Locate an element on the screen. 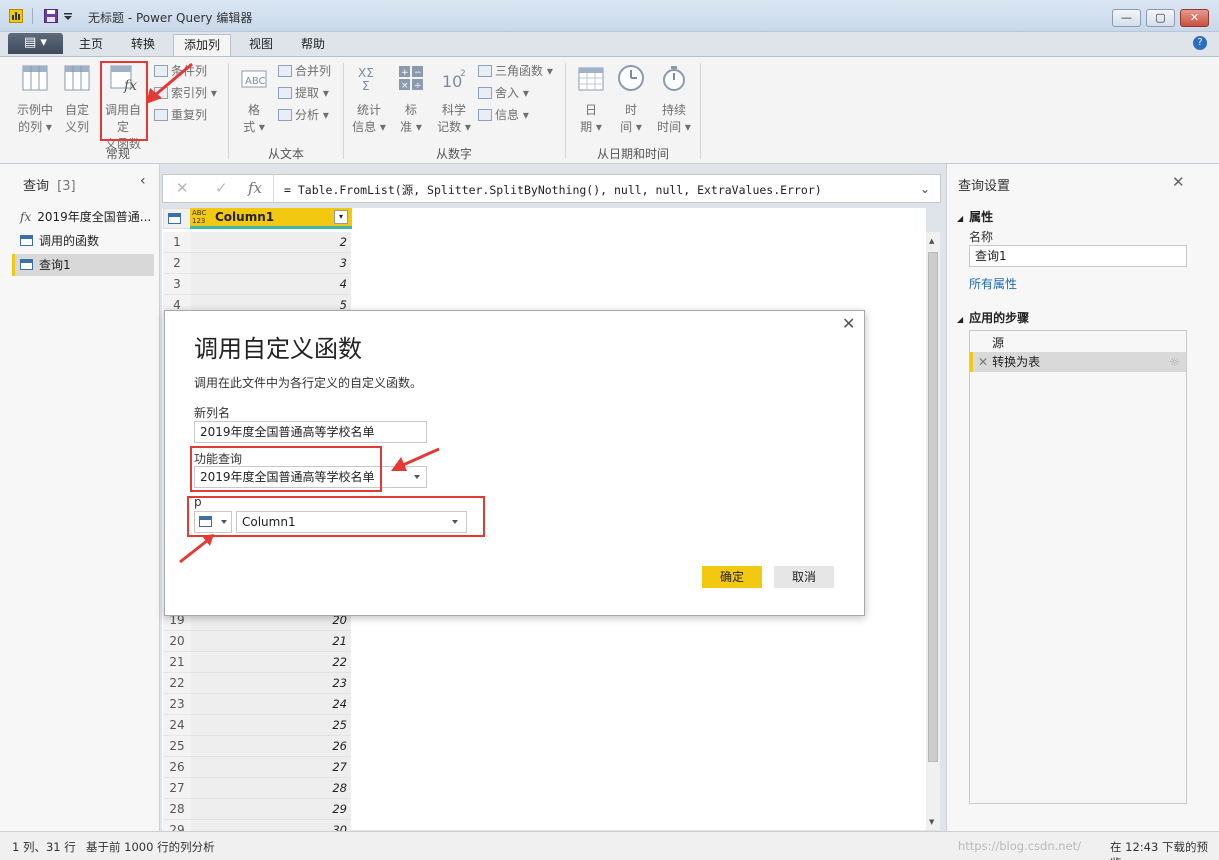 The image size is (1219, 860). expand-formula-icon: ⌄ is located at coordinates (925, 189).